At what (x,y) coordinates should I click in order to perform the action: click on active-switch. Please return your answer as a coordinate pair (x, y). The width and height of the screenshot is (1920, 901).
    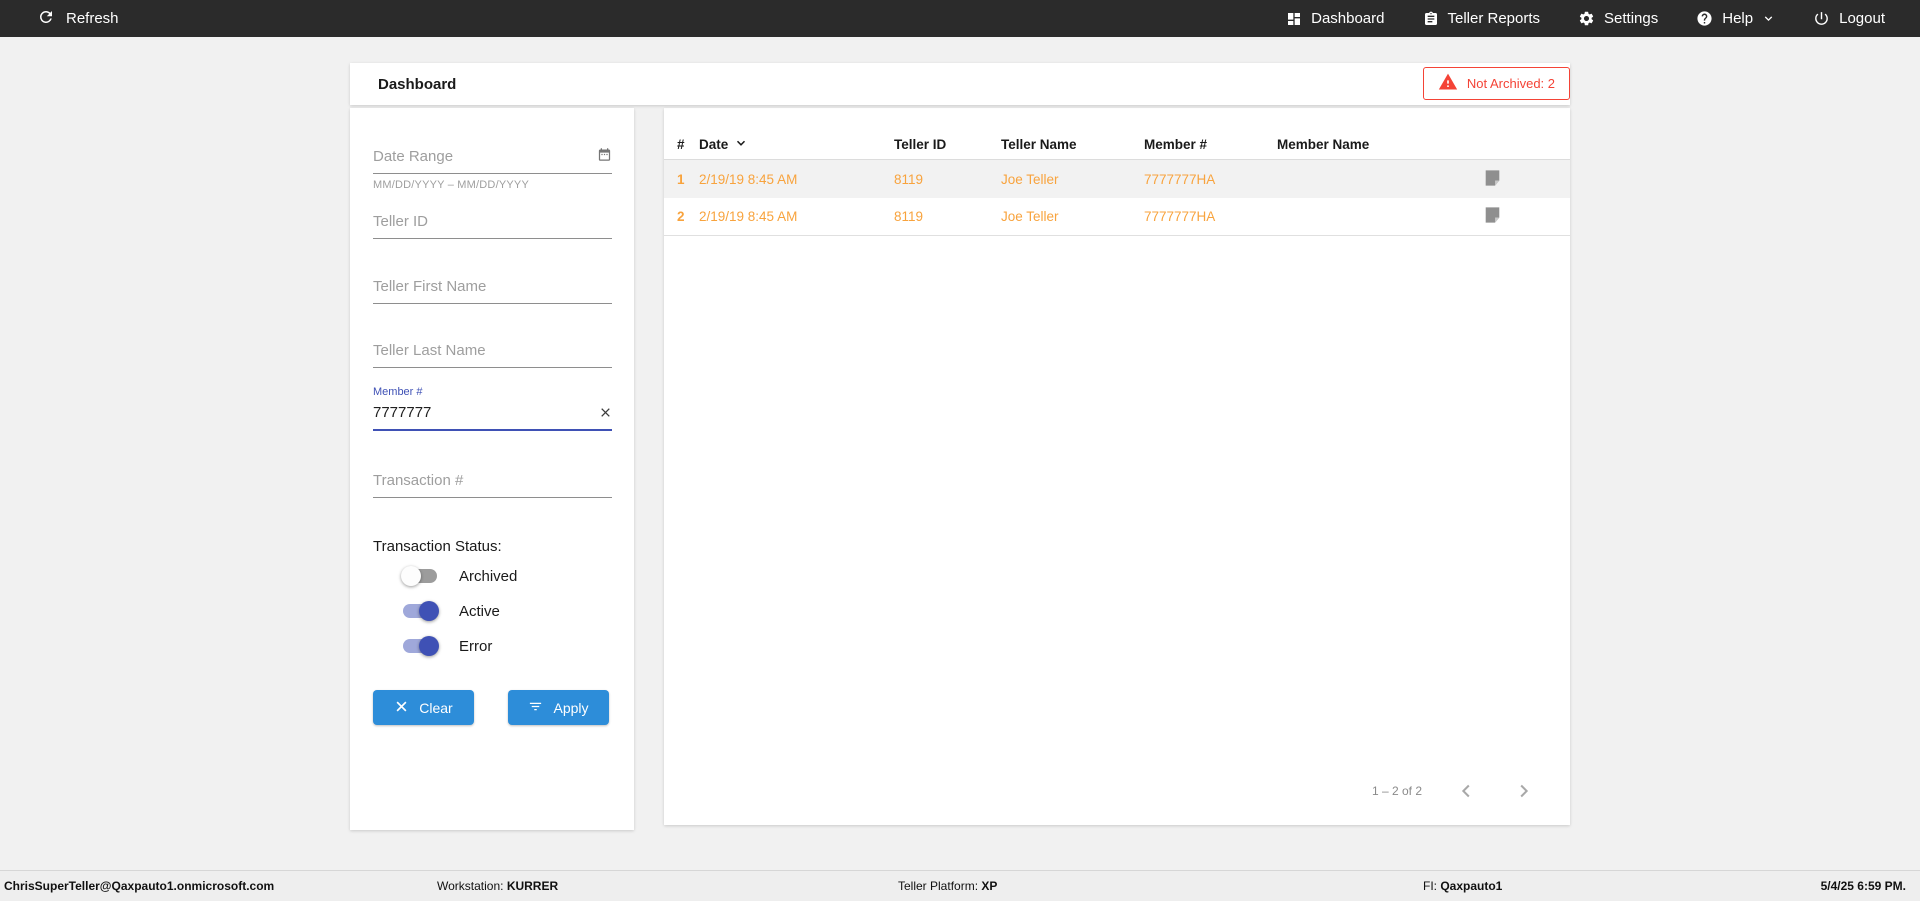
    Looking at the image, I should click on (421, 611).